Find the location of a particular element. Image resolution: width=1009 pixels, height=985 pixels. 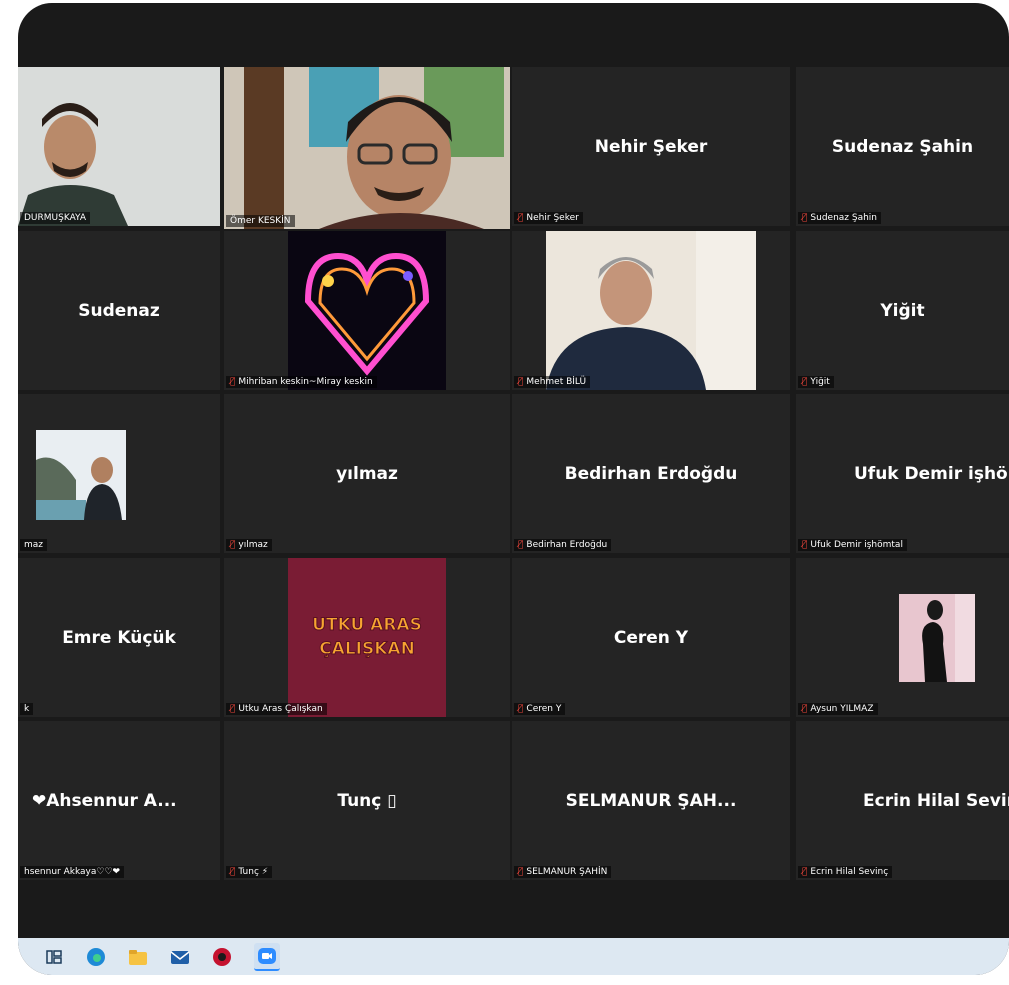

participant-tile: Ceren Y 🎙̸ Ceren Y is located at coordinates (651, 637).